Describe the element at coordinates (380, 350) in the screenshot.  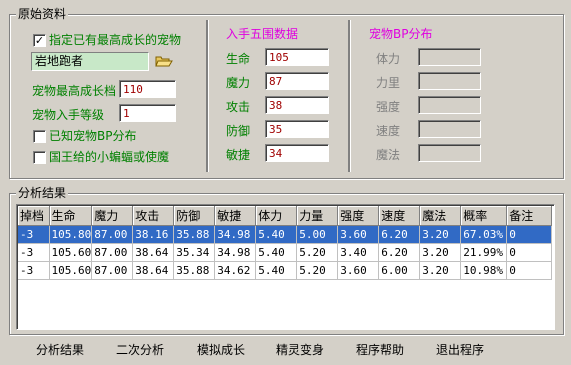
I see `help-button: 程序帮助` at that location.